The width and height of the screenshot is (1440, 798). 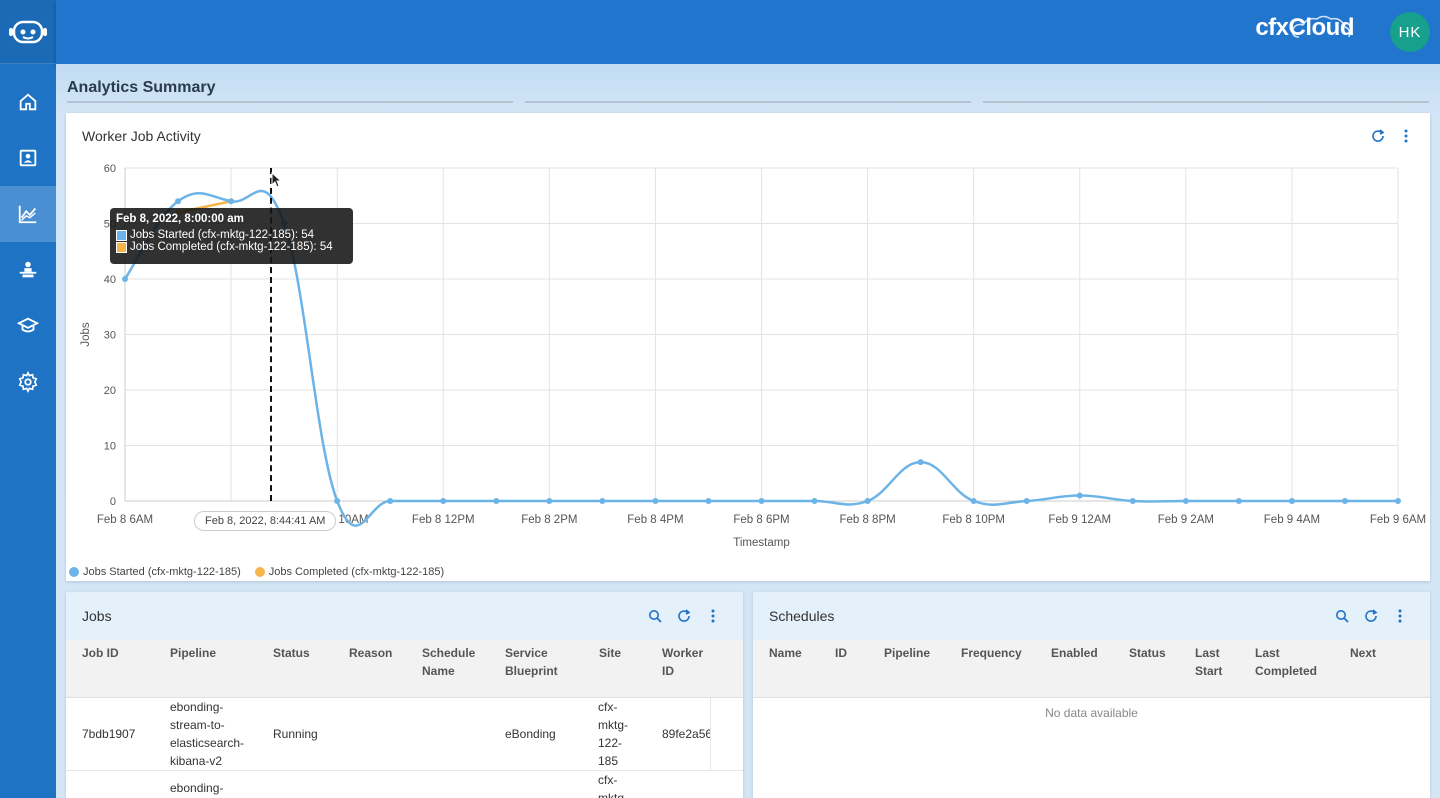 What do you see at coordinates (28, 214) in the screenshot?
I see `analytics-chart-icon` at bounding box center [28, 214].